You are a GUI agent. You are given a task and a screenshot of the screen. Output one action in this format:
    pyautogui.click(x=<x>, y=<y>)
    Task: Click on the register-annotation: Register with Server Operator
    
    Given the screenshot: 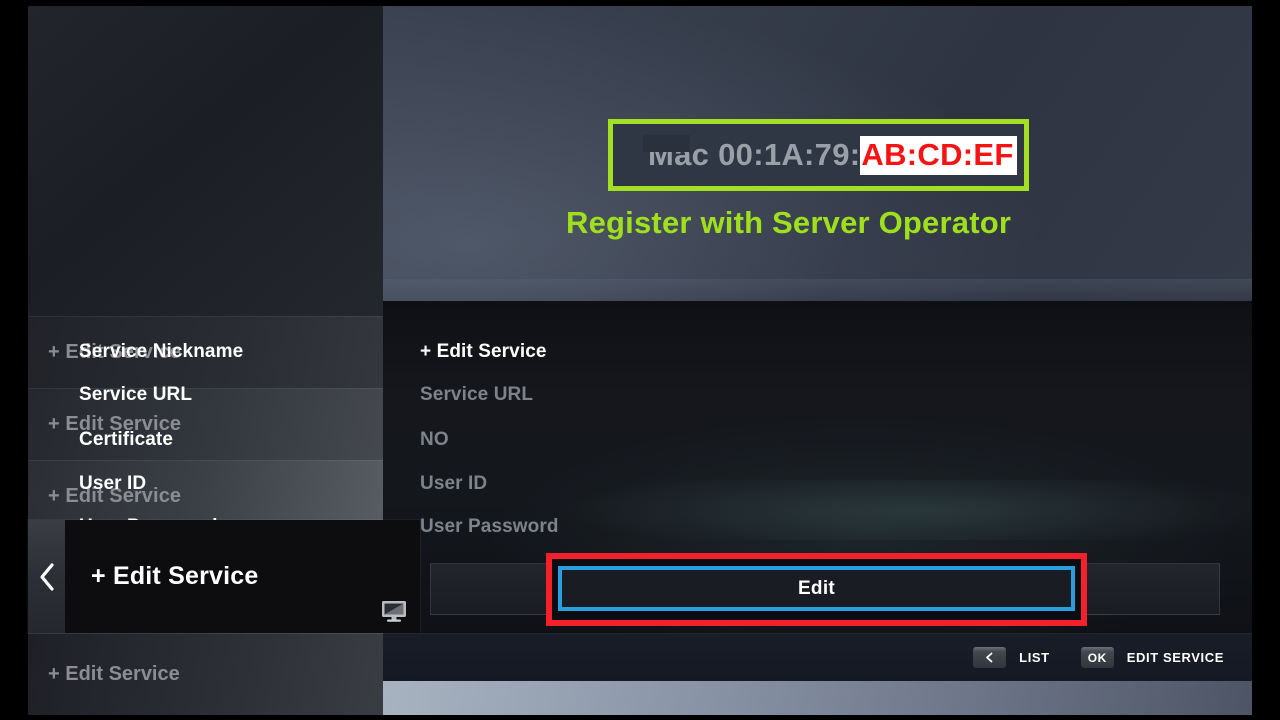 What is the action you would take?
    pyautogui.click(x=789, y=222)
    